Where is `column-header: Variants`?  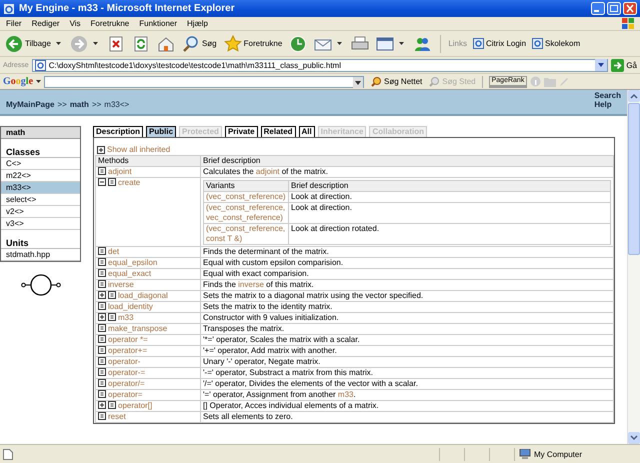
column-header: Variants is located at coordinates (246, 186).